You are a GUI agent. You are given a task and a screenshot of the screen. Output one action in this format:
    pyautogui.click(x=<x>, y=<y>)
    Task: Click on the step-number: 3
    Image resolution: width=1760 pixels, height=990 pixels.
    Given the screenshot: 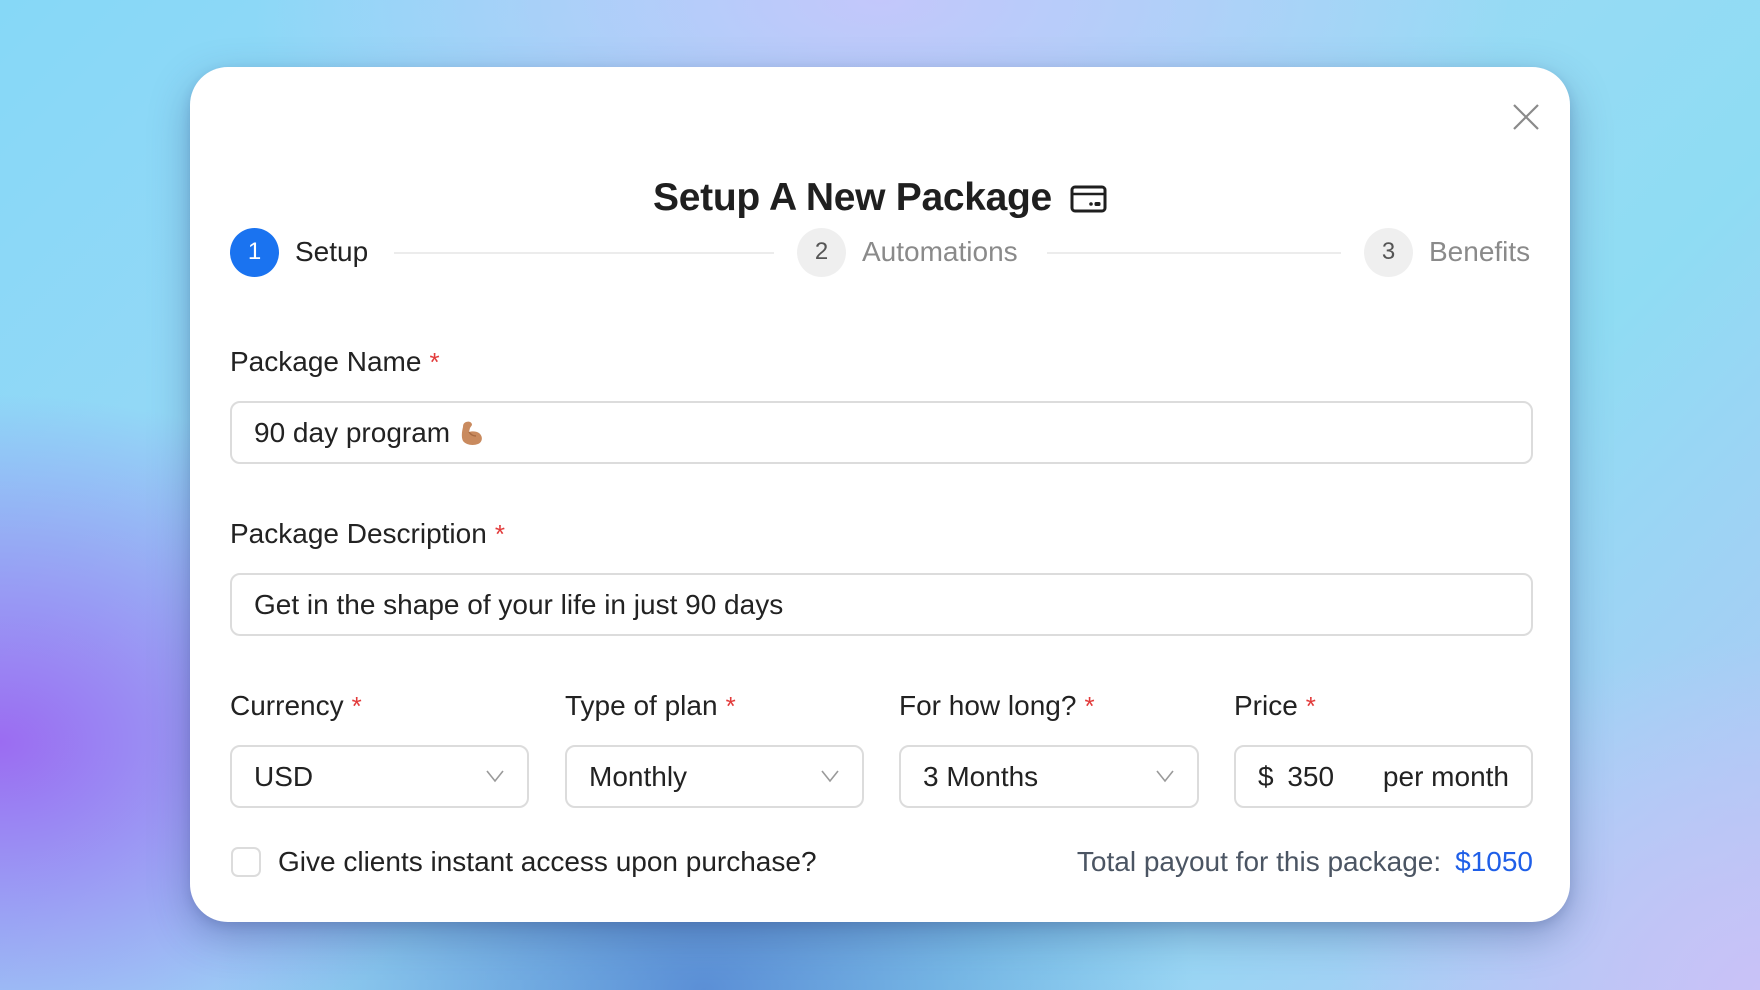 What is the action you would take?
    pyautogui.click(x=1388, y=252)
    